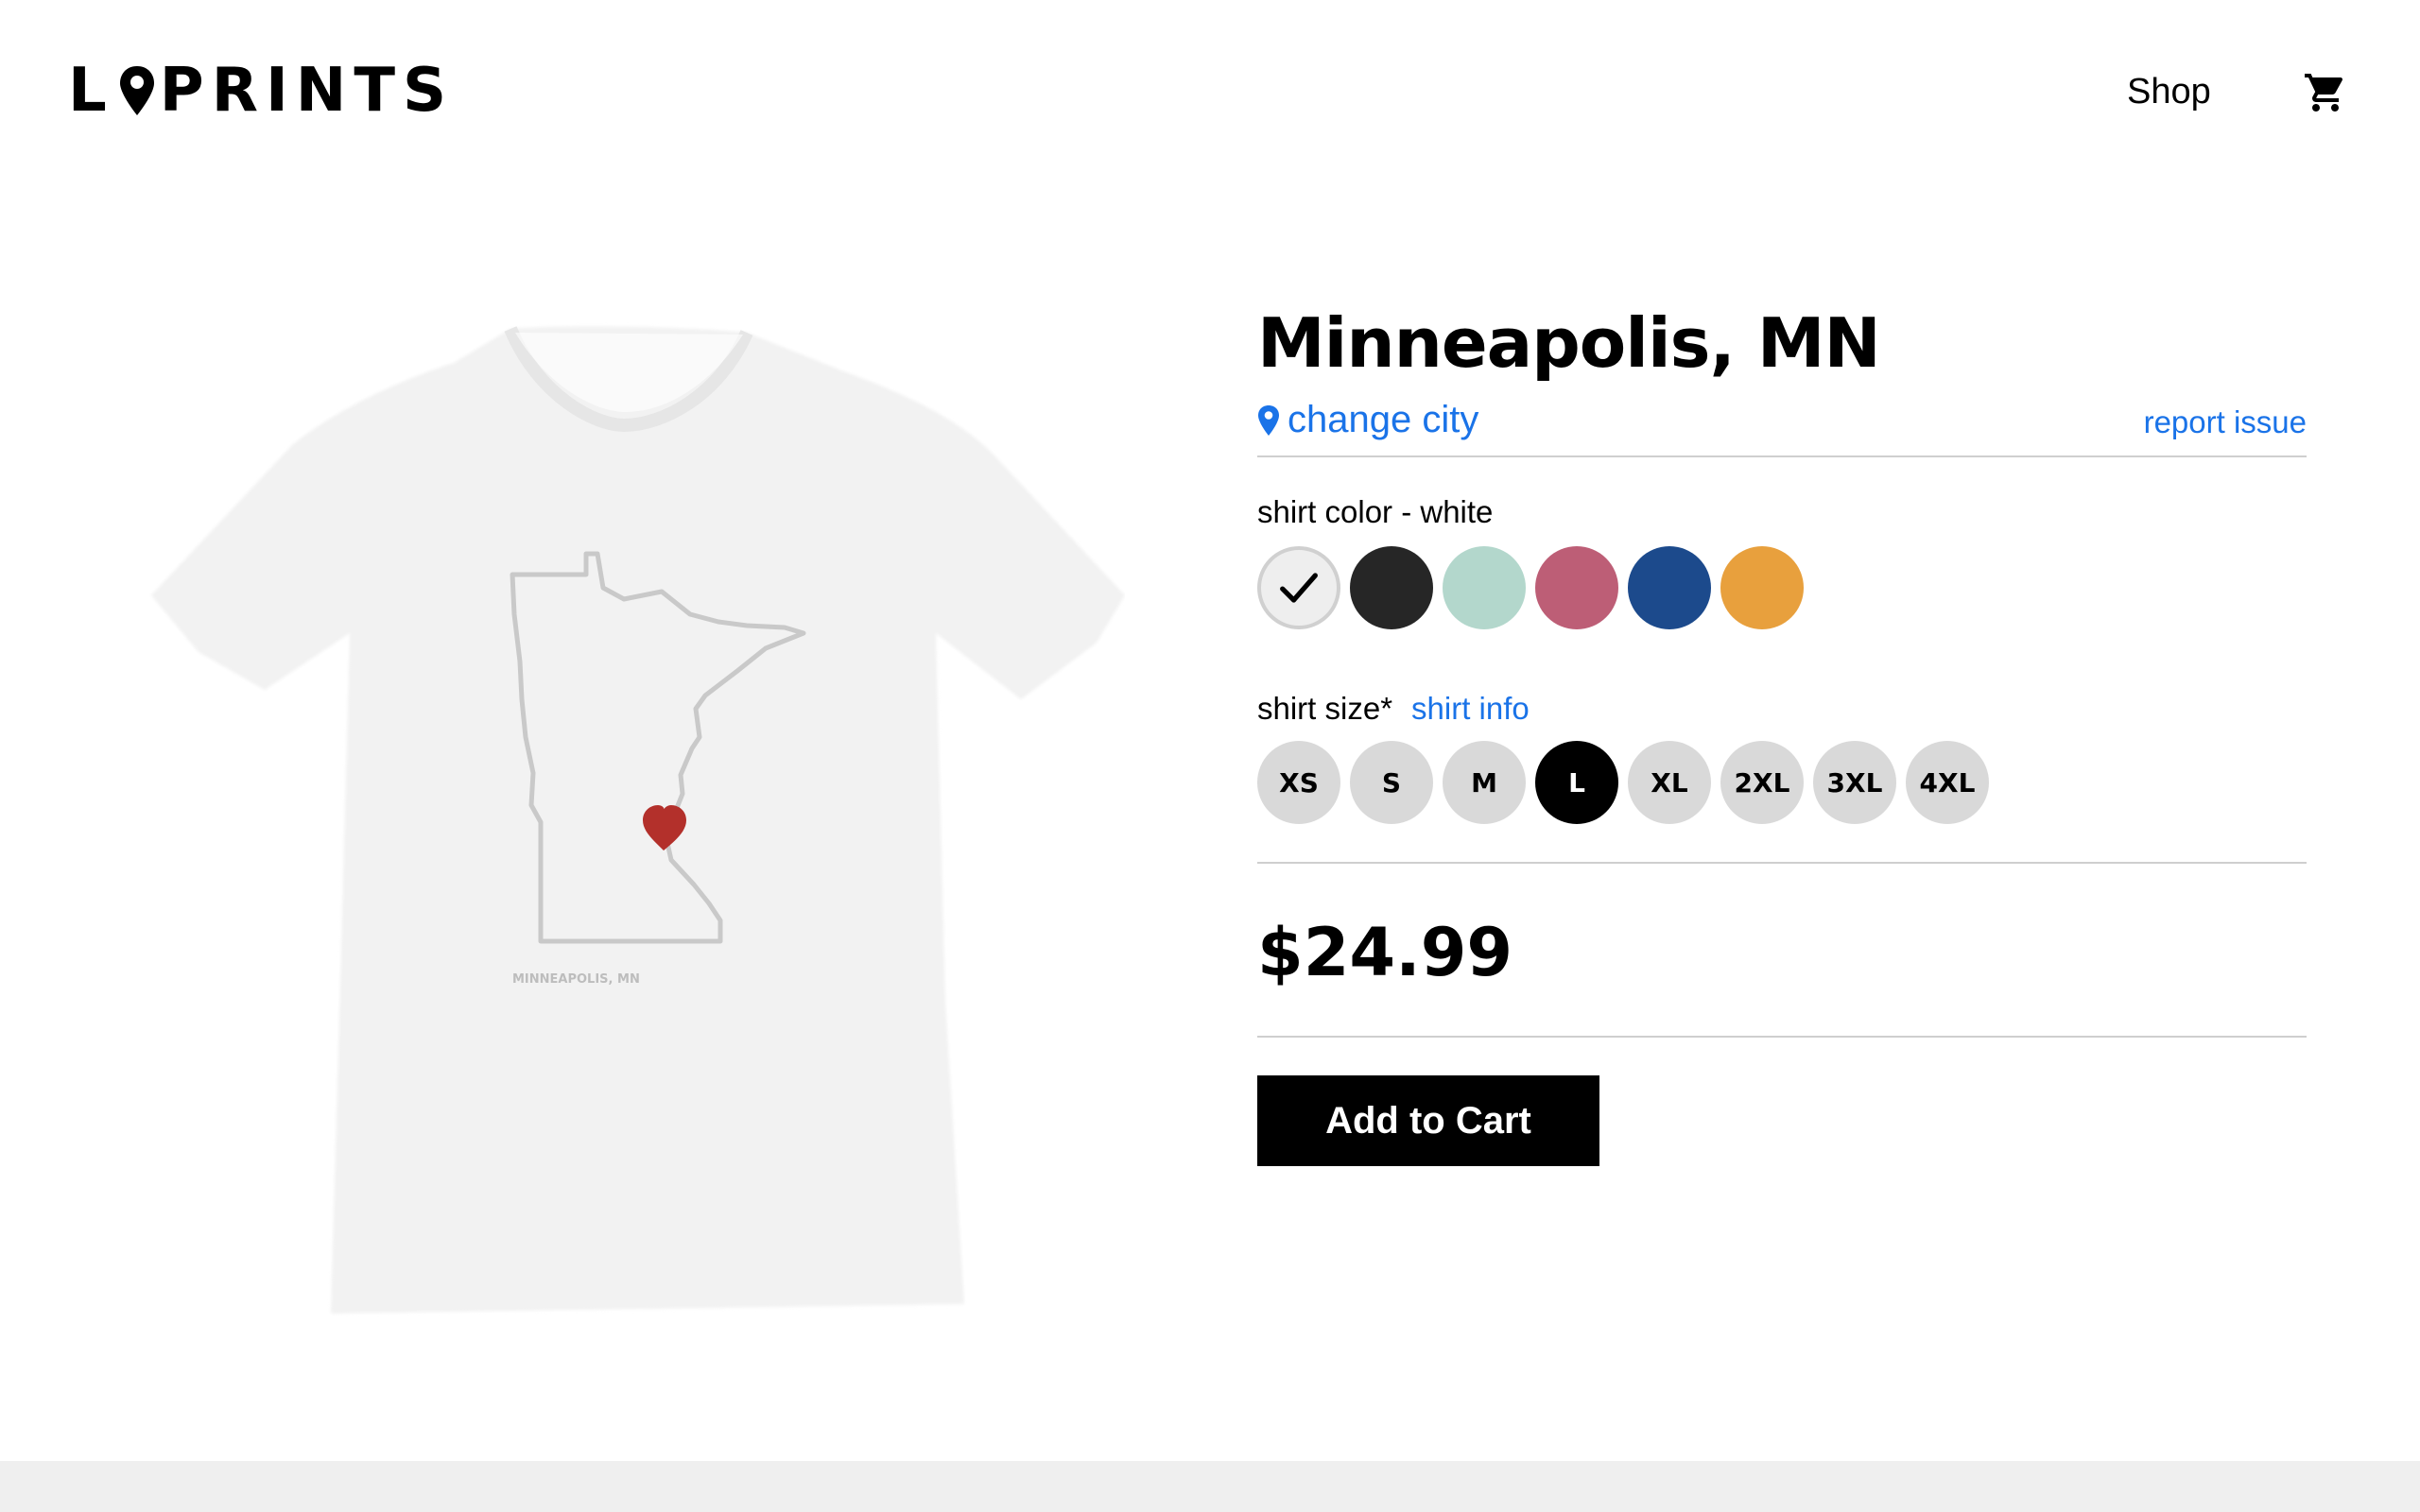 Image resolution: width=2420 pixels, height=1512 pixels. What do you see at coordinates (1782, 709) in the screenshot?
I see `size-label-row: shirt size* shirt info` at bounding box center [1782, 709].